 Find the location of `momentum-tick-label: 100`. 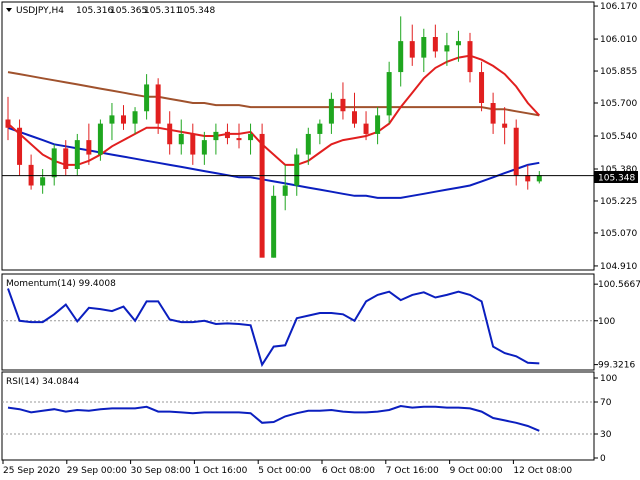

momentum-tick-label: 100 is located at coordinates (606, 322).